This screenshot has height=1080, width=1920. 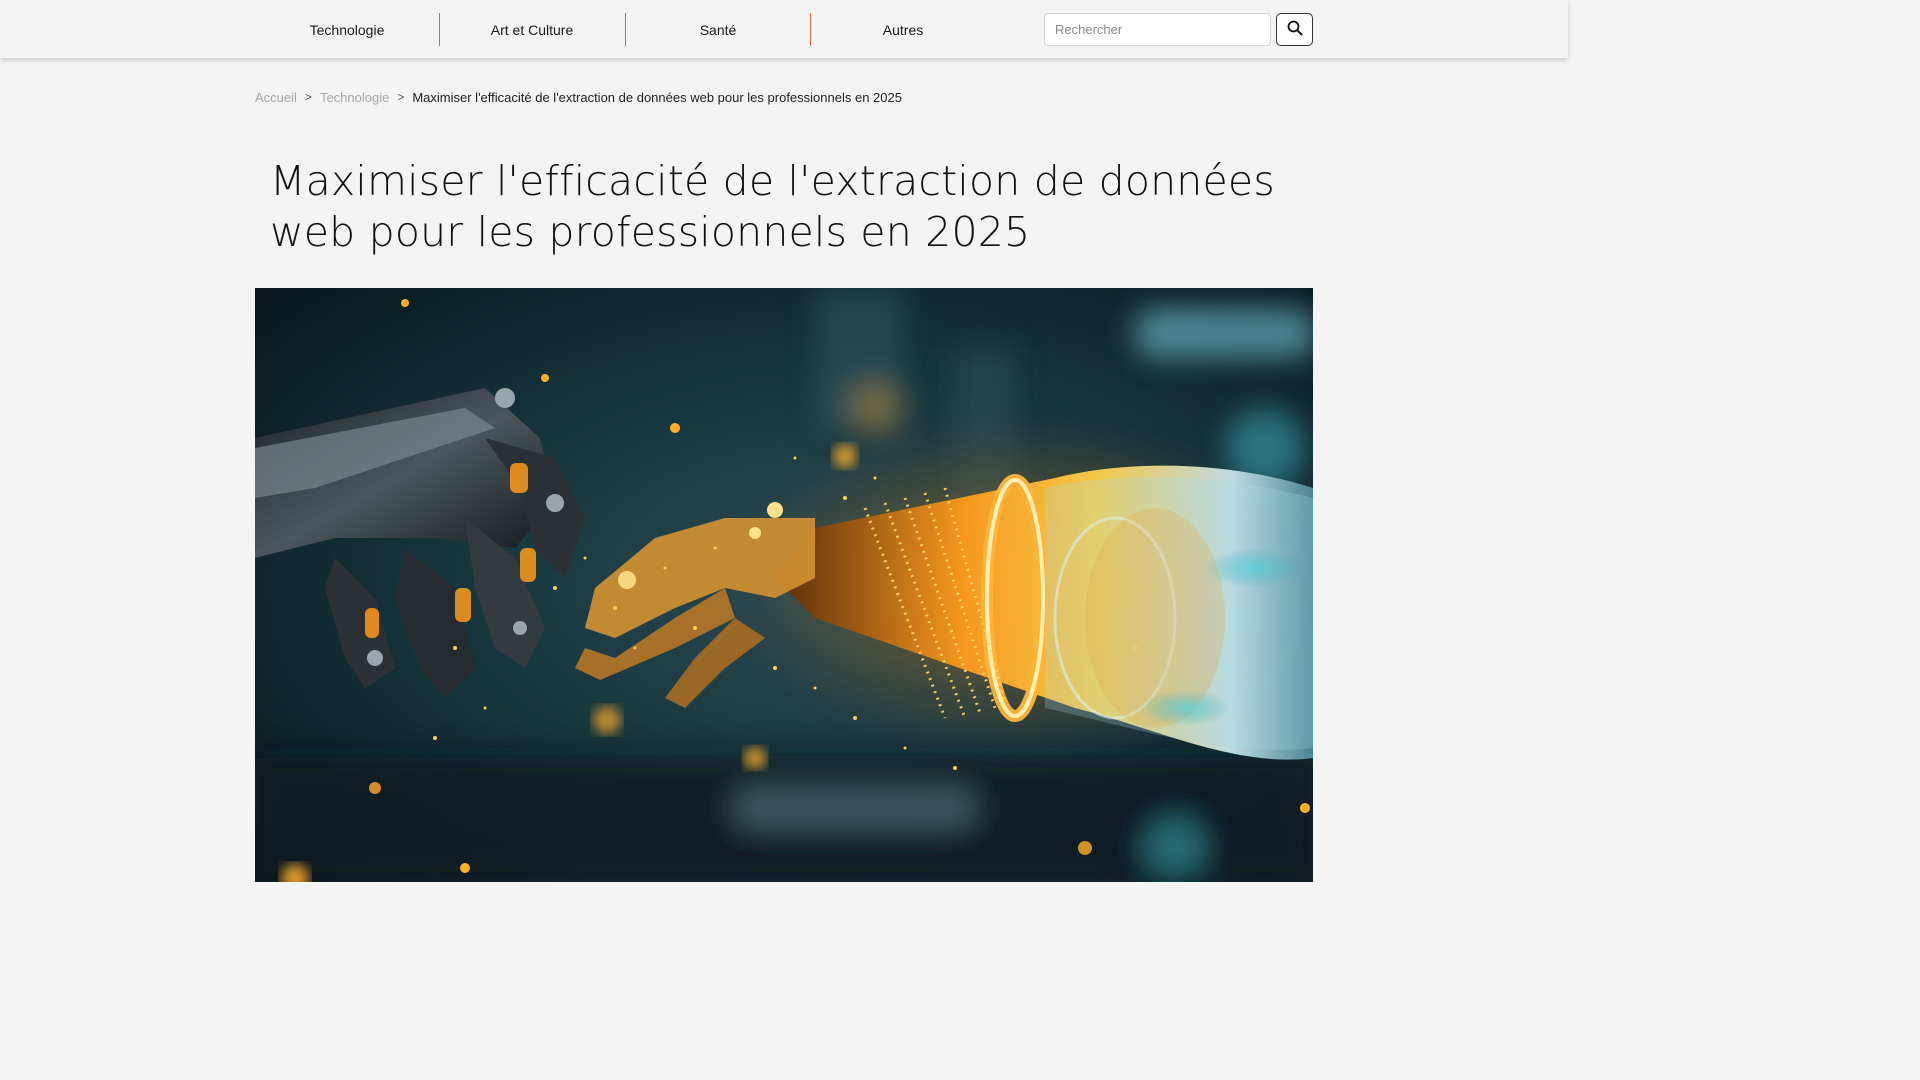 I want to click on nav-item-technologie: Technologie, so click(x=347, y=29).